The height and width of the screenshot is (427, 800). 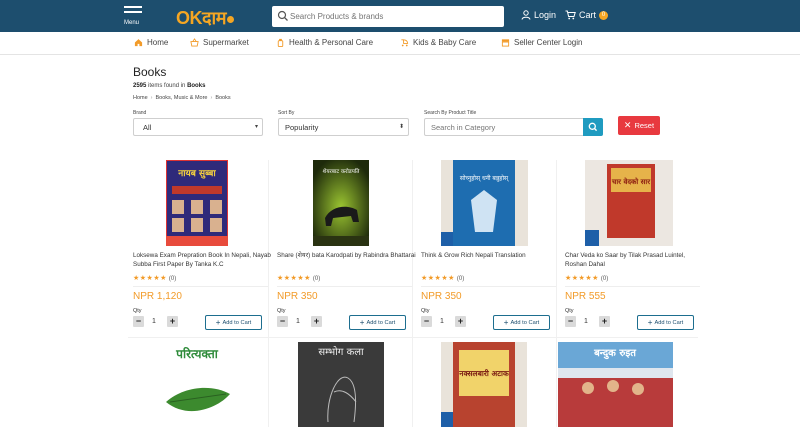 What do you see at coordinates (627, 125) in the screenshot?
I see `close-icon: ✕` at bounding box center [627, 125].